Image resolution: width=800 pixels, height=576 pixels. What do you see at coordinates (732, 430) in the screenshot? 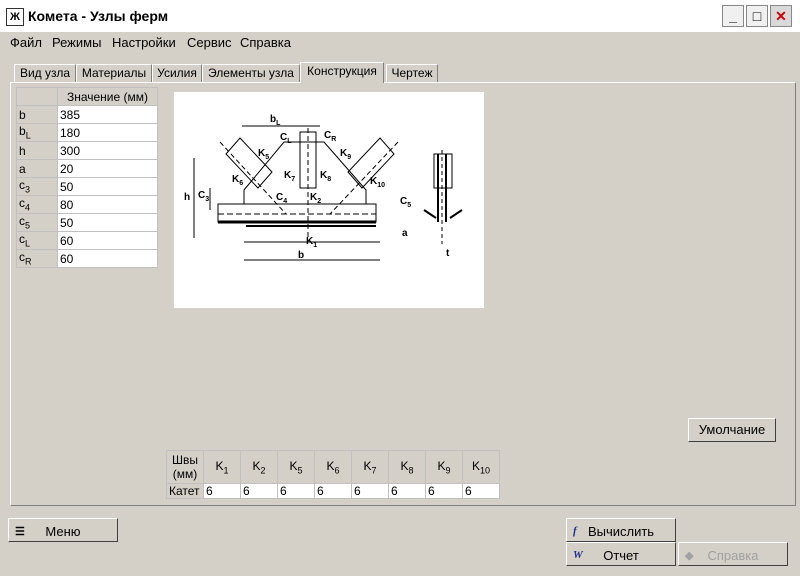
I see `default-button: Умолчание` at bounding box center [732, 430].